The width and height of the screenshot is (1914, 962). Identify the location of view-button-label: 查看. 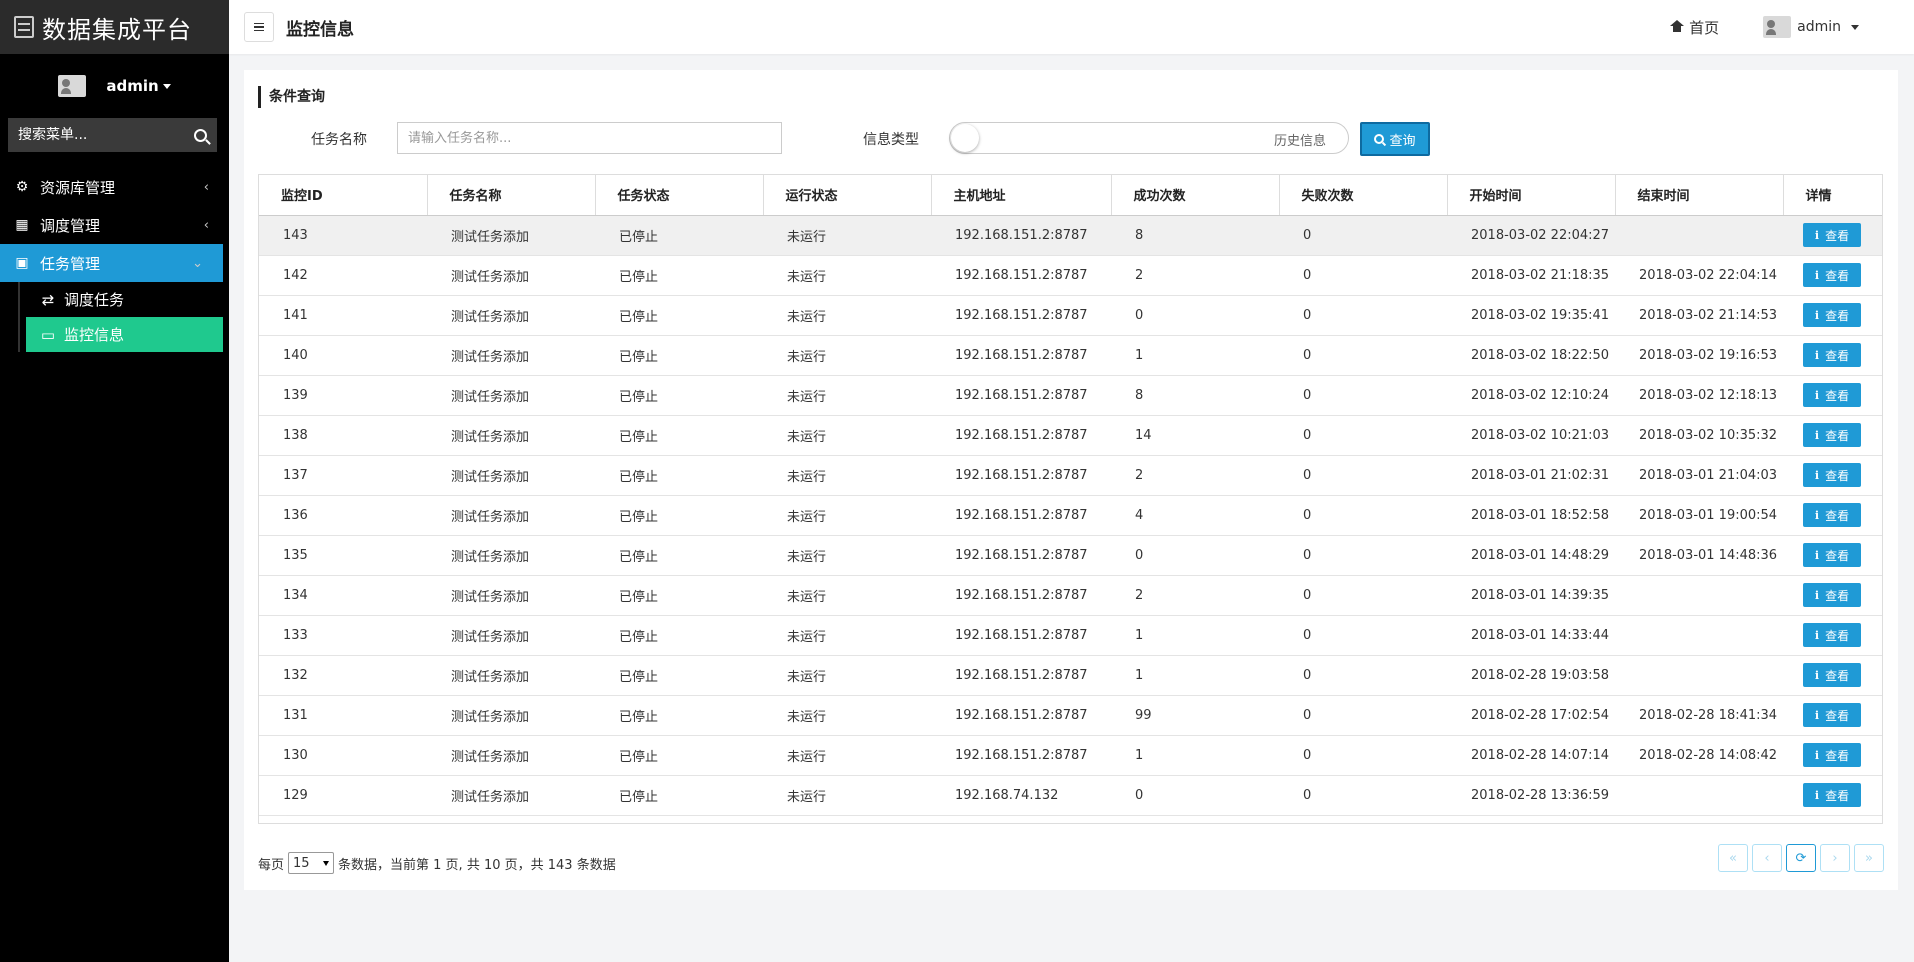
(1837, 395).